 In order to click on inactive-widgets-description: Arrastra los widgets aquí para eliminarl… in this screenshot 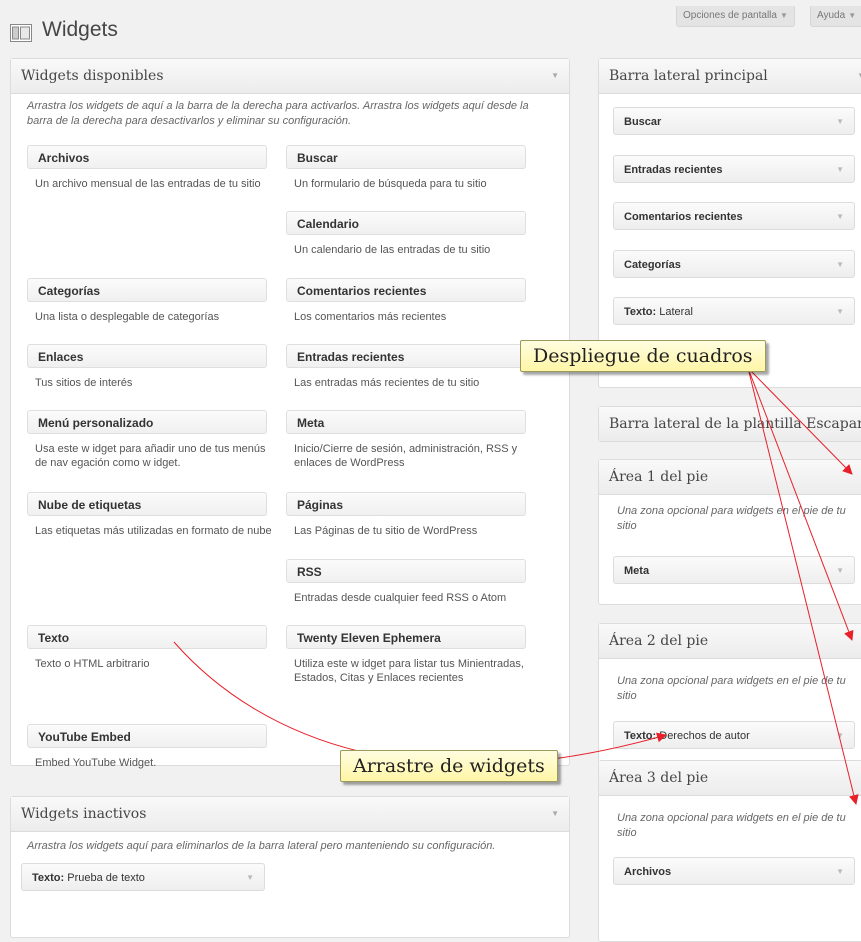, I will do `click(261, 846)`.